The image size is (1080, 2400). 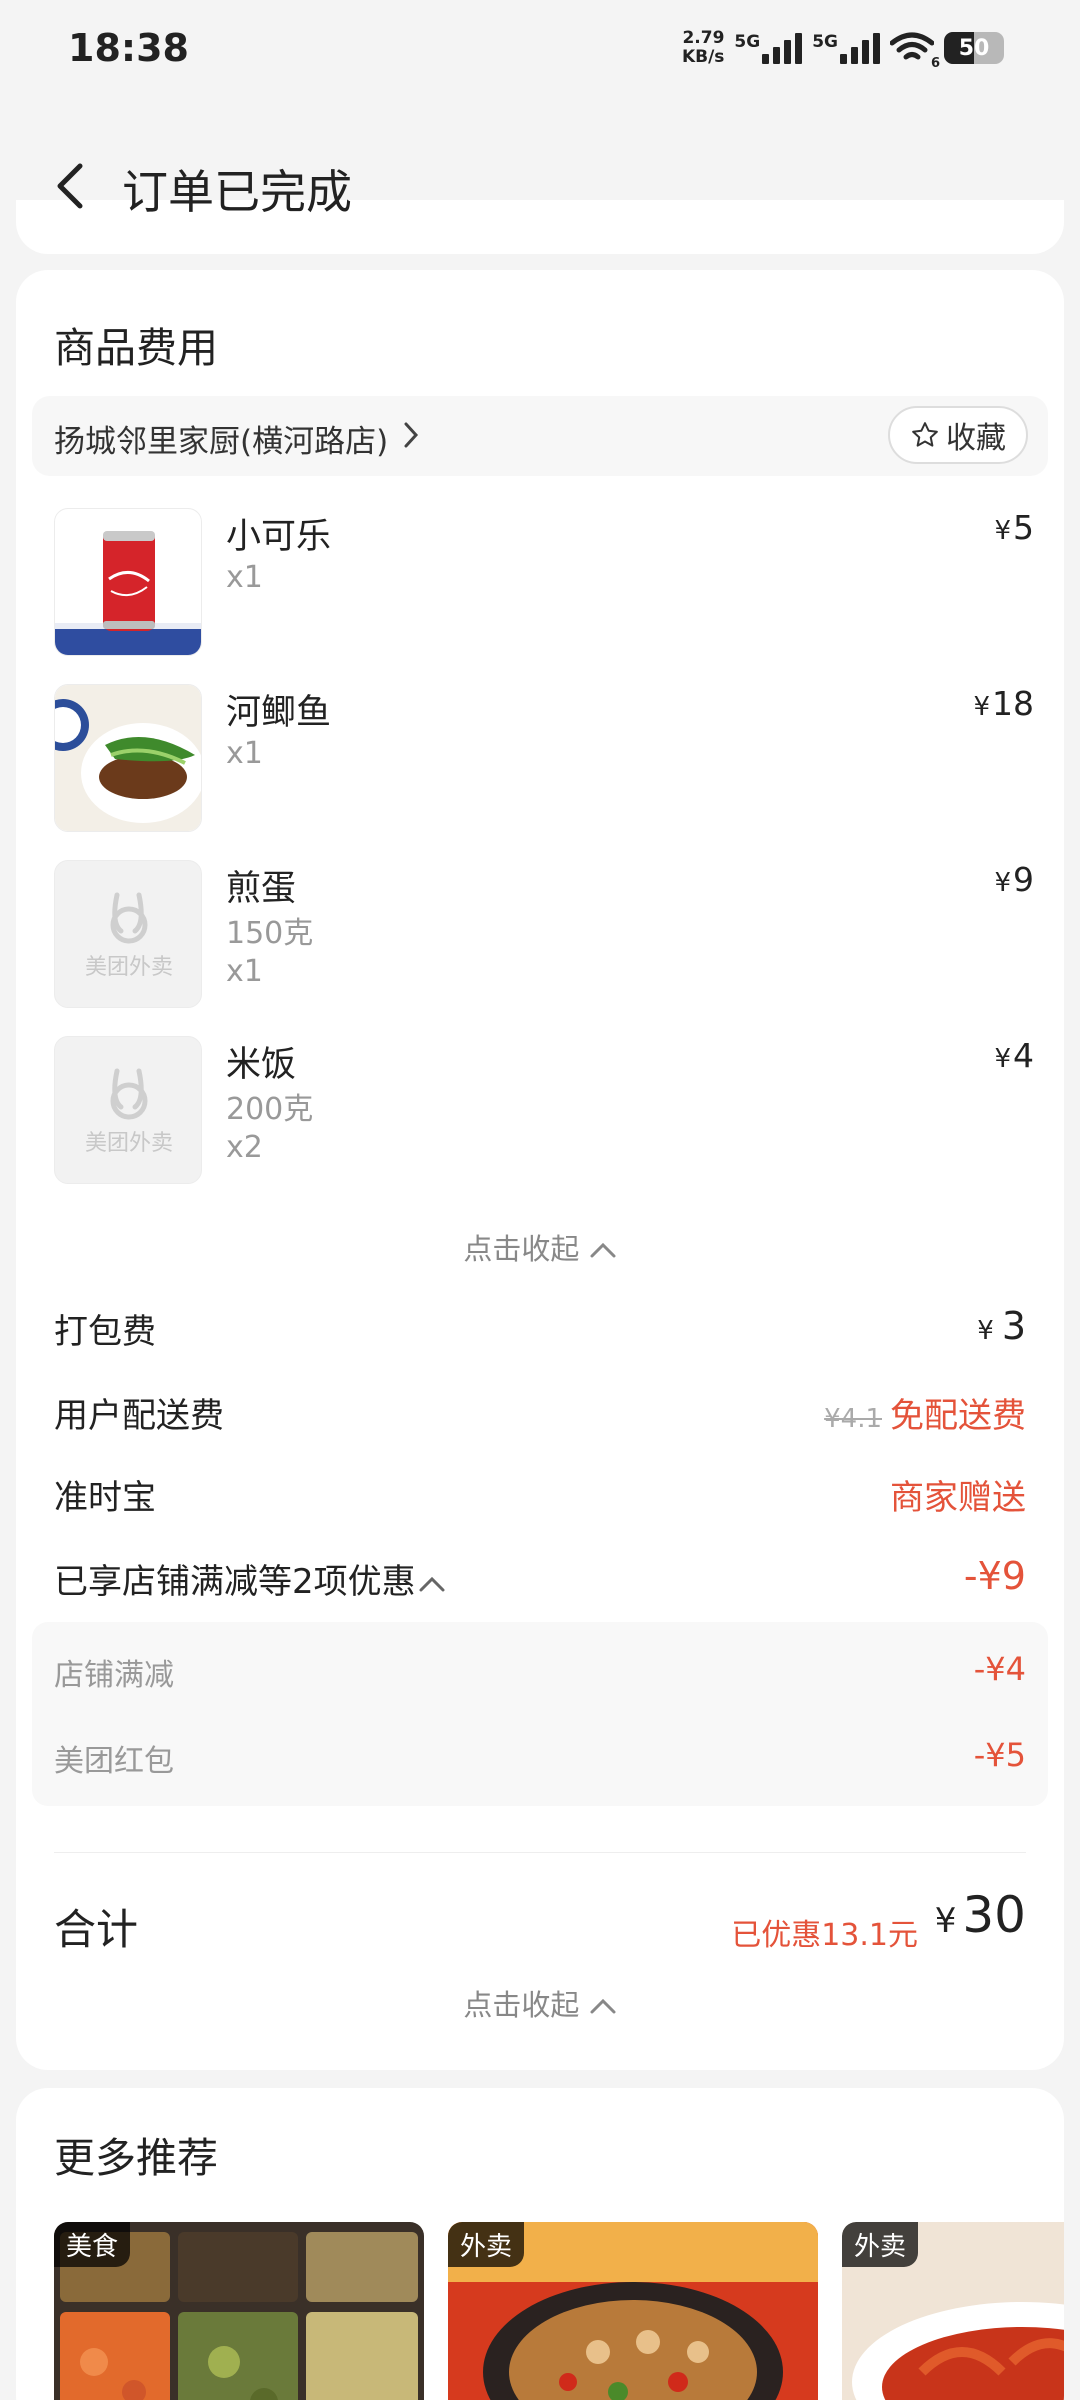 What do you see at coordinates (540, 1714) in the screenshot?
I see `discount-detail-box: 店铺满减 -¥4 美团红包 -¥5` at bounding box center [540, 1714].